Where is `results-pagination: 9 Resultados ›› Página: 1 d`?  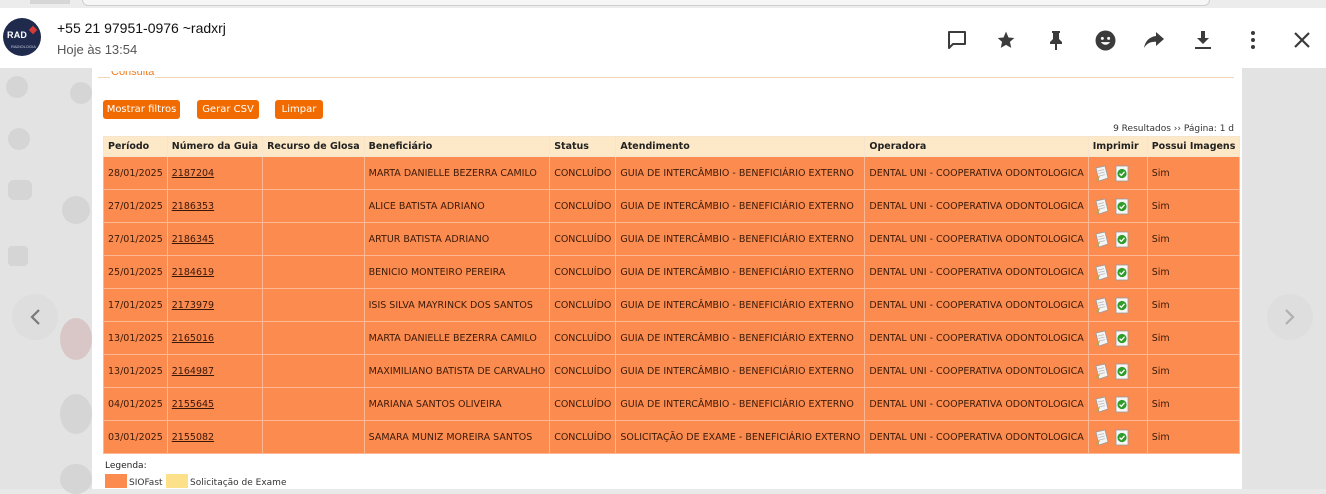 results-pagination: 9 Resultados ›› Página: 1 d is located at coordinates (1173, 129).